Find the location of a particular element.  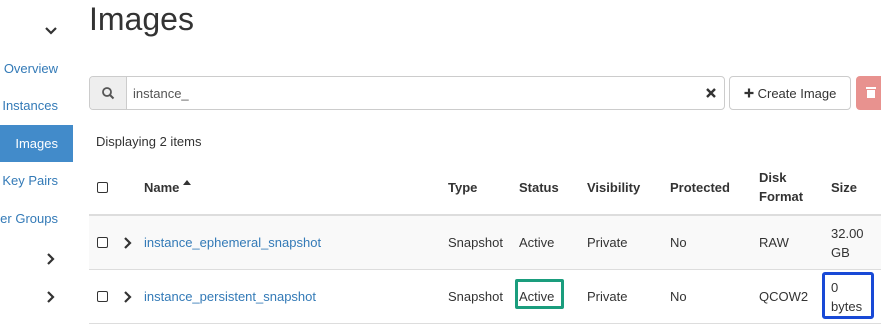

search-input is located at coordinates (412, 93).